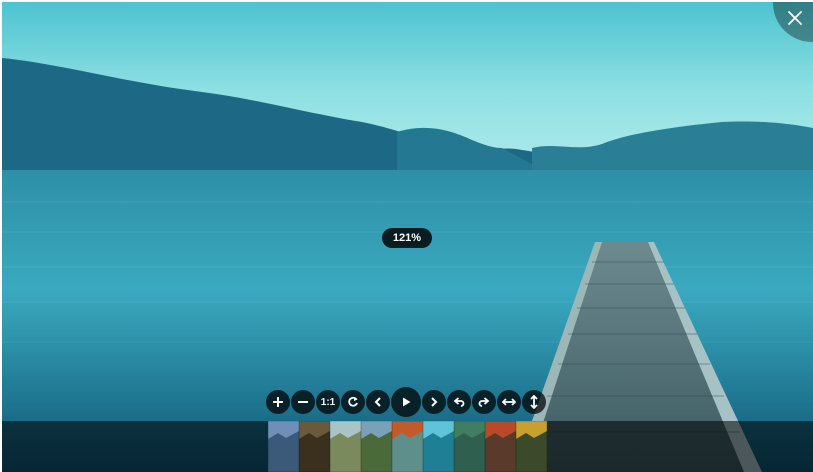 Image resolution: width=813 pixels, height=472 pixels. I want to click on flip-horizontal-icon, so click(509, 402).